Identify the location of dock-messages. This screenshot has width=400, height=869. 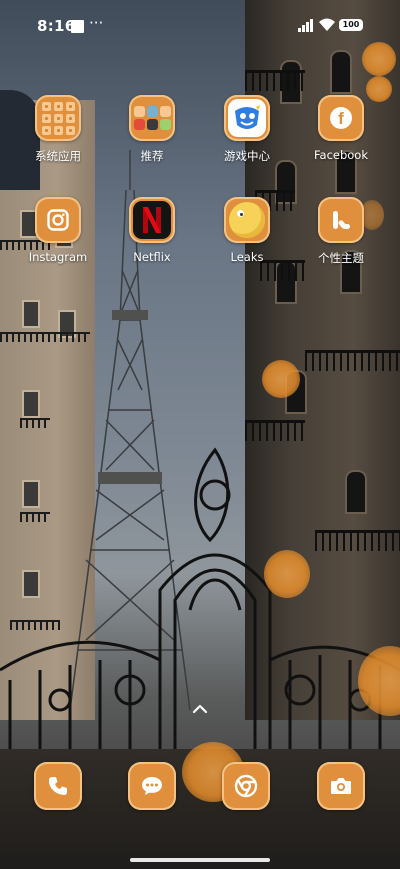
(152, 786).